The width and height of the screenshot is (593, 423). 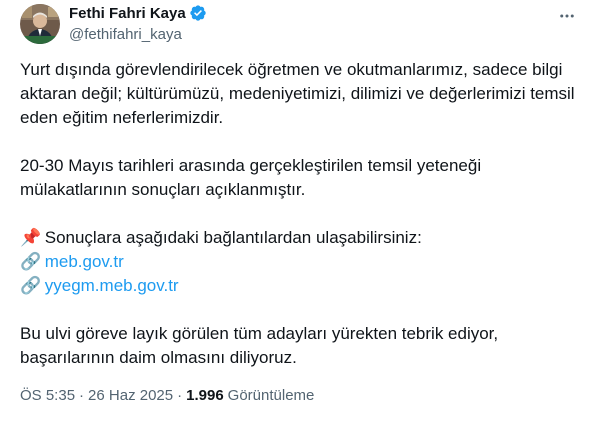 I want to click on more-options-icon, so click(x=567, y=16).